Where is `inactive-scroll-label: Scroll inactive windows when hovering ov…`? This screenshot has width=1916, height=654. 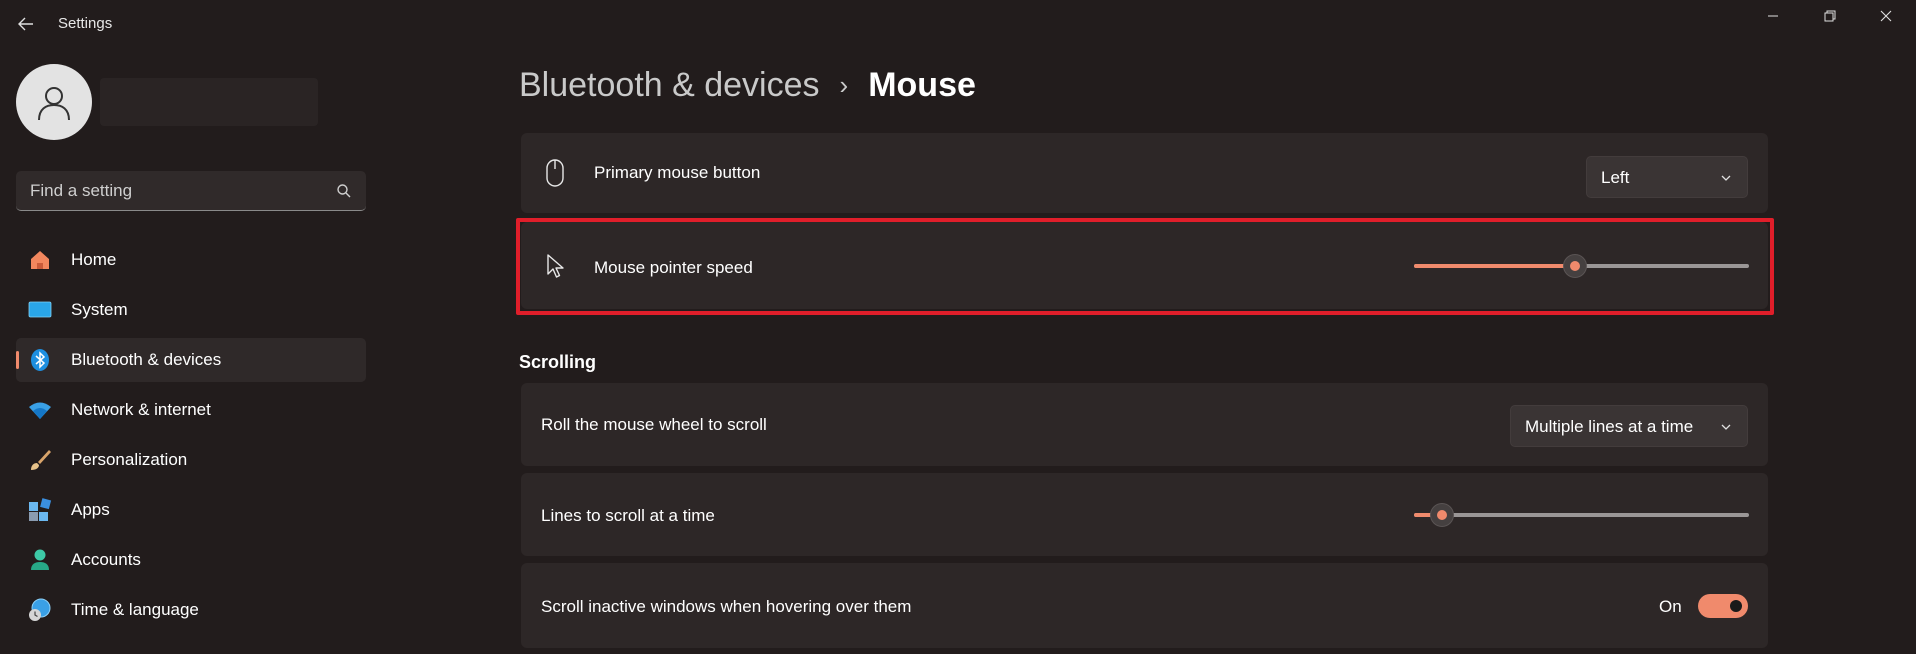
inactive-scroll-label: Scroll inactive windows when hovering ov… is located at coordinates (726, 606).